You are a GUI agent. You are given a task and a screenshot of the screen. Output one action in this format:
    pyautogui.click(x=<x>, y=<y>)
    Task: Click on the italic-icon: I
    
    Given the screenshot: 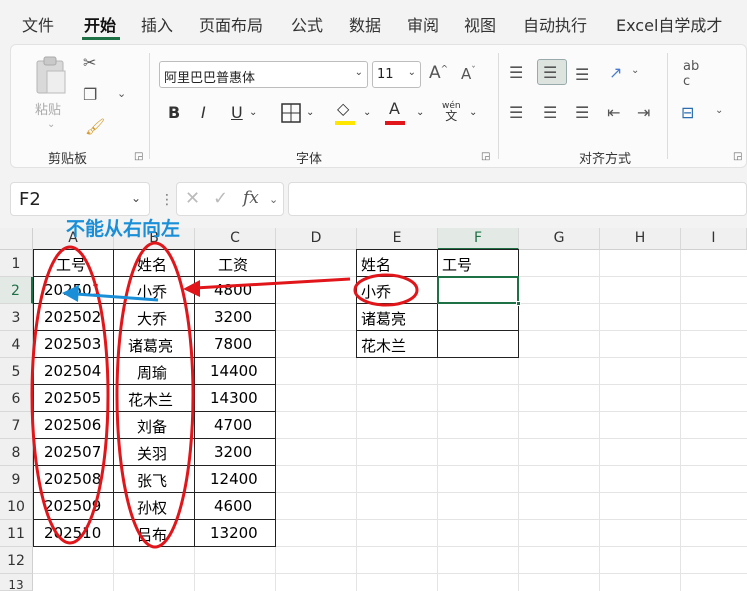 What is the action you would take?
    pyautogui.click(x=203, y=112)
    